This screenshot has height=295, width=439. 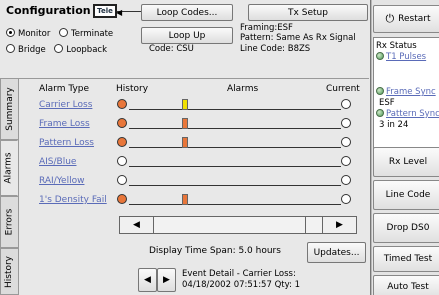 I want to click on monitor-radio: Monitor, so click(x=28, y=33).